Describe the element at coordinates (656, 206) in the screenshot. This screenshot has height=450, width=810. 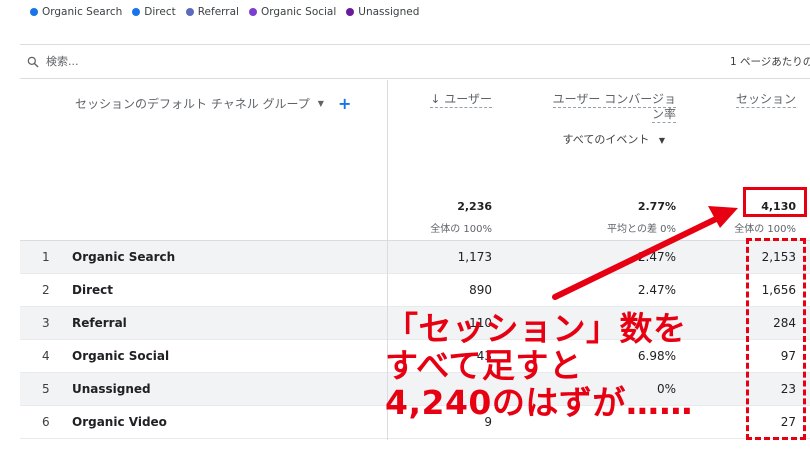
I see `total-conversion: 2.77%` at that location.